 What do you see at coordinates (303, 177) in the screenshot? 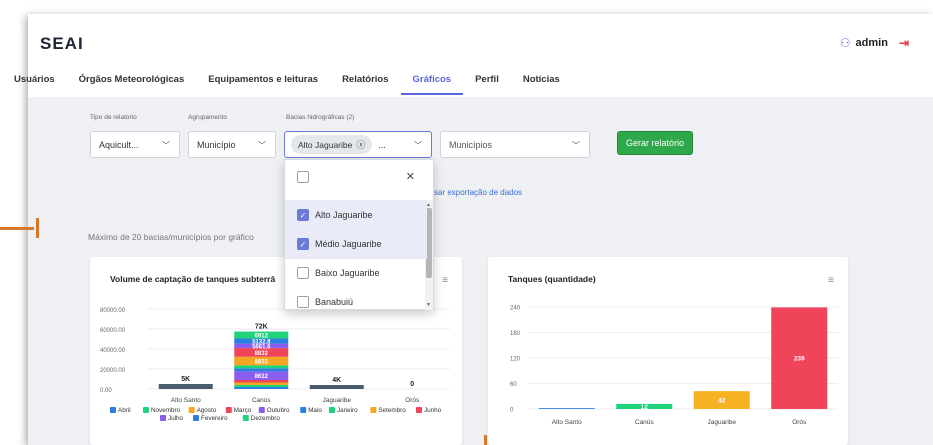
I see `select-all-checkbox` at bounding box center [303, 177].